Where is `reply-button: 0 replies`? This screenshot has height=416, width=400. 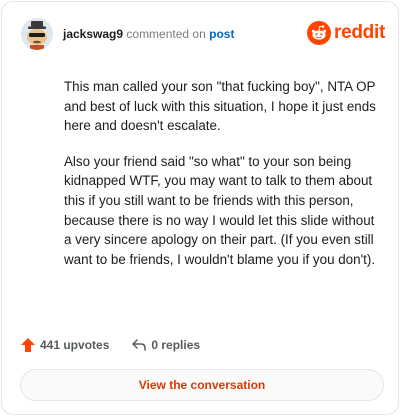
reply-button: 0 replies is located at coordinates (165, 345).